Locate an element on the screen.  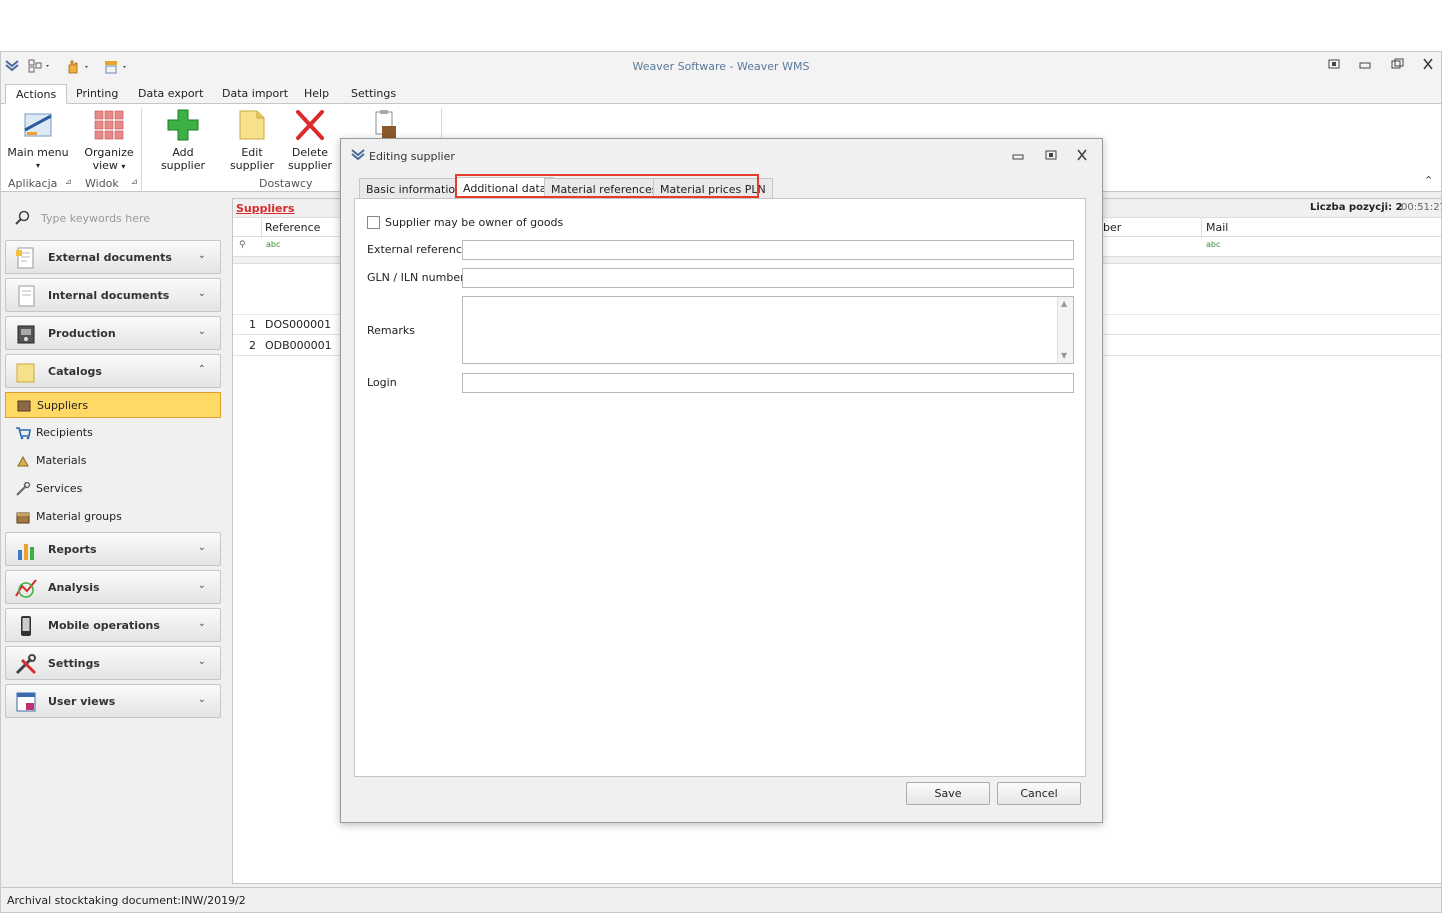
collapse-ribbon-icon: ⌃ is located at coordinates (1428, 180).